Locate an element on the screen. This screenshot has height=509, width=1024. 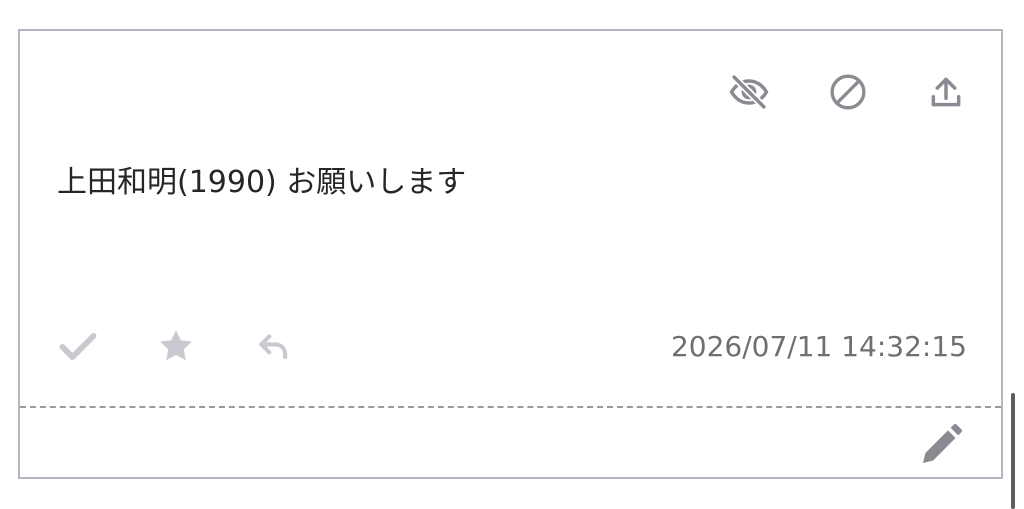
dashed-divider is located at coordinates (510, 407).